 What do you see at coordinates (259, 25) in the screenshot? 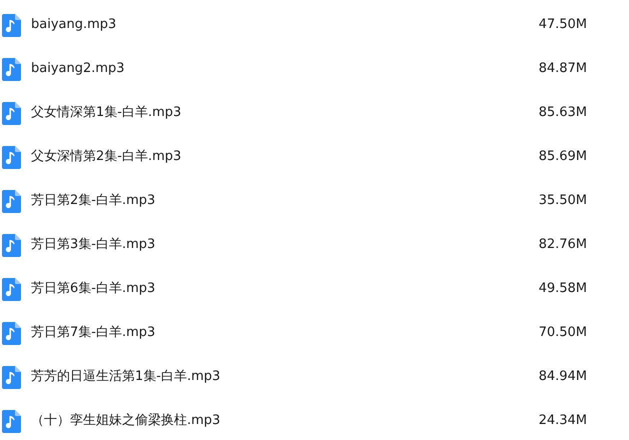
I see `file-name: baiyang.mp3` at bounding box center [259, 25].